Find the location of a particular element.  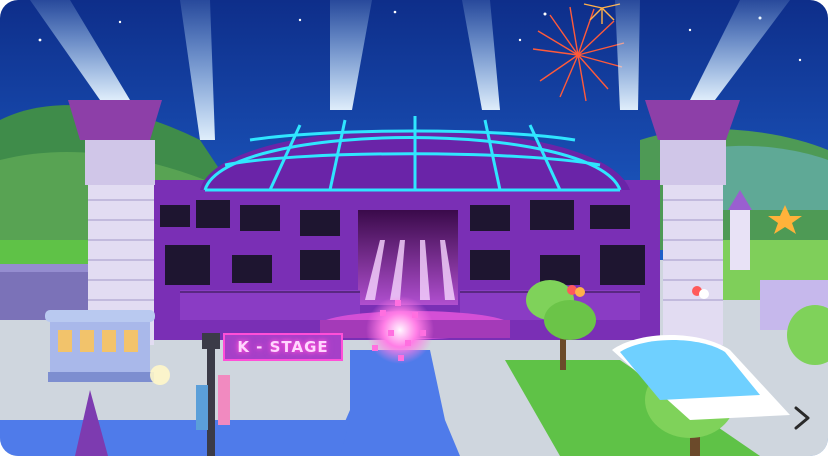

stage-sign-text: K - STAGE is located at coordinates (283, 347).